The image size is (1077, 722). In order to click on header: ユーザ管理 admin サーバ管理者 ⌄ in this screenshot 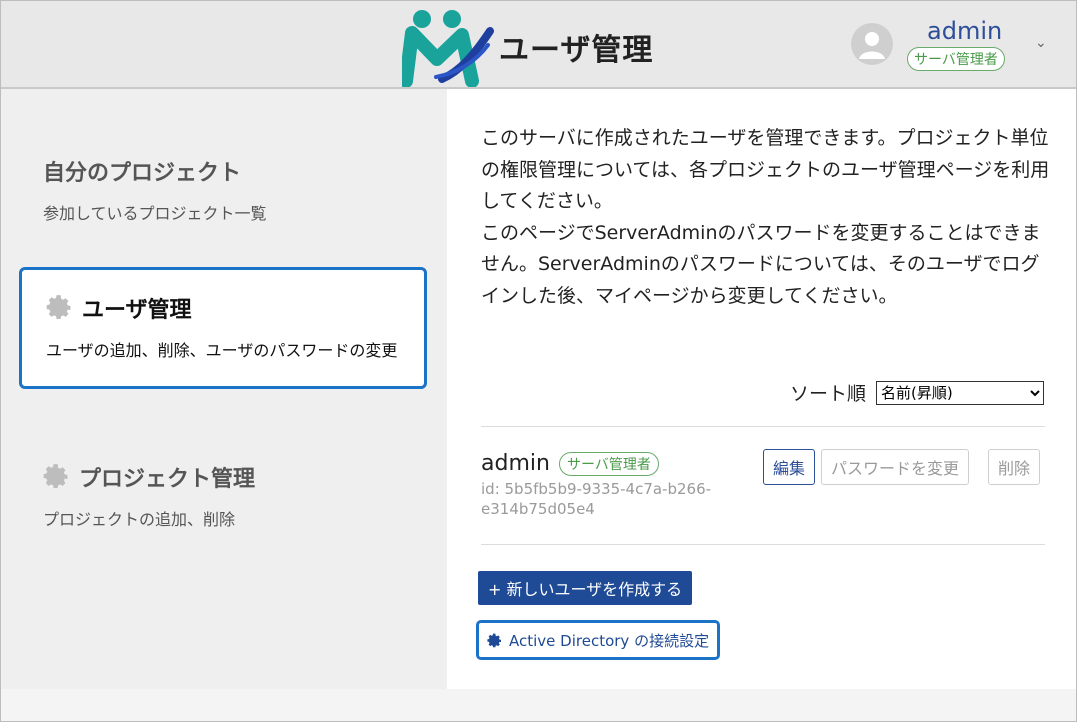, I will do `click(538, 45)`.